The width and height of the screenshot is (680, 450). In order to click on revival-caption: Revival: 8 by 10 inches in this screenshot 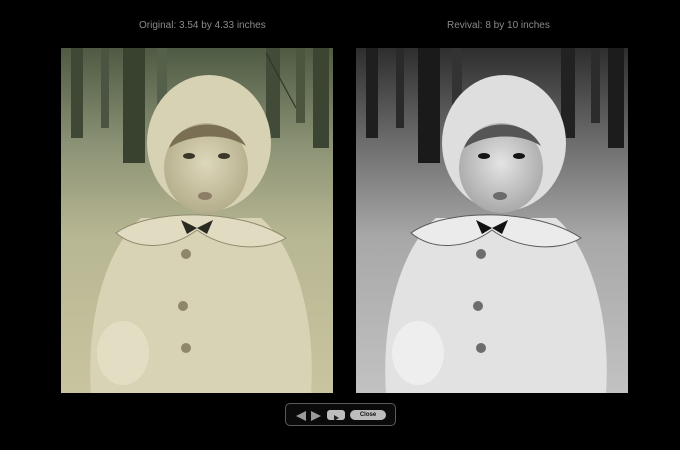, I will do `click(498, 25)`.